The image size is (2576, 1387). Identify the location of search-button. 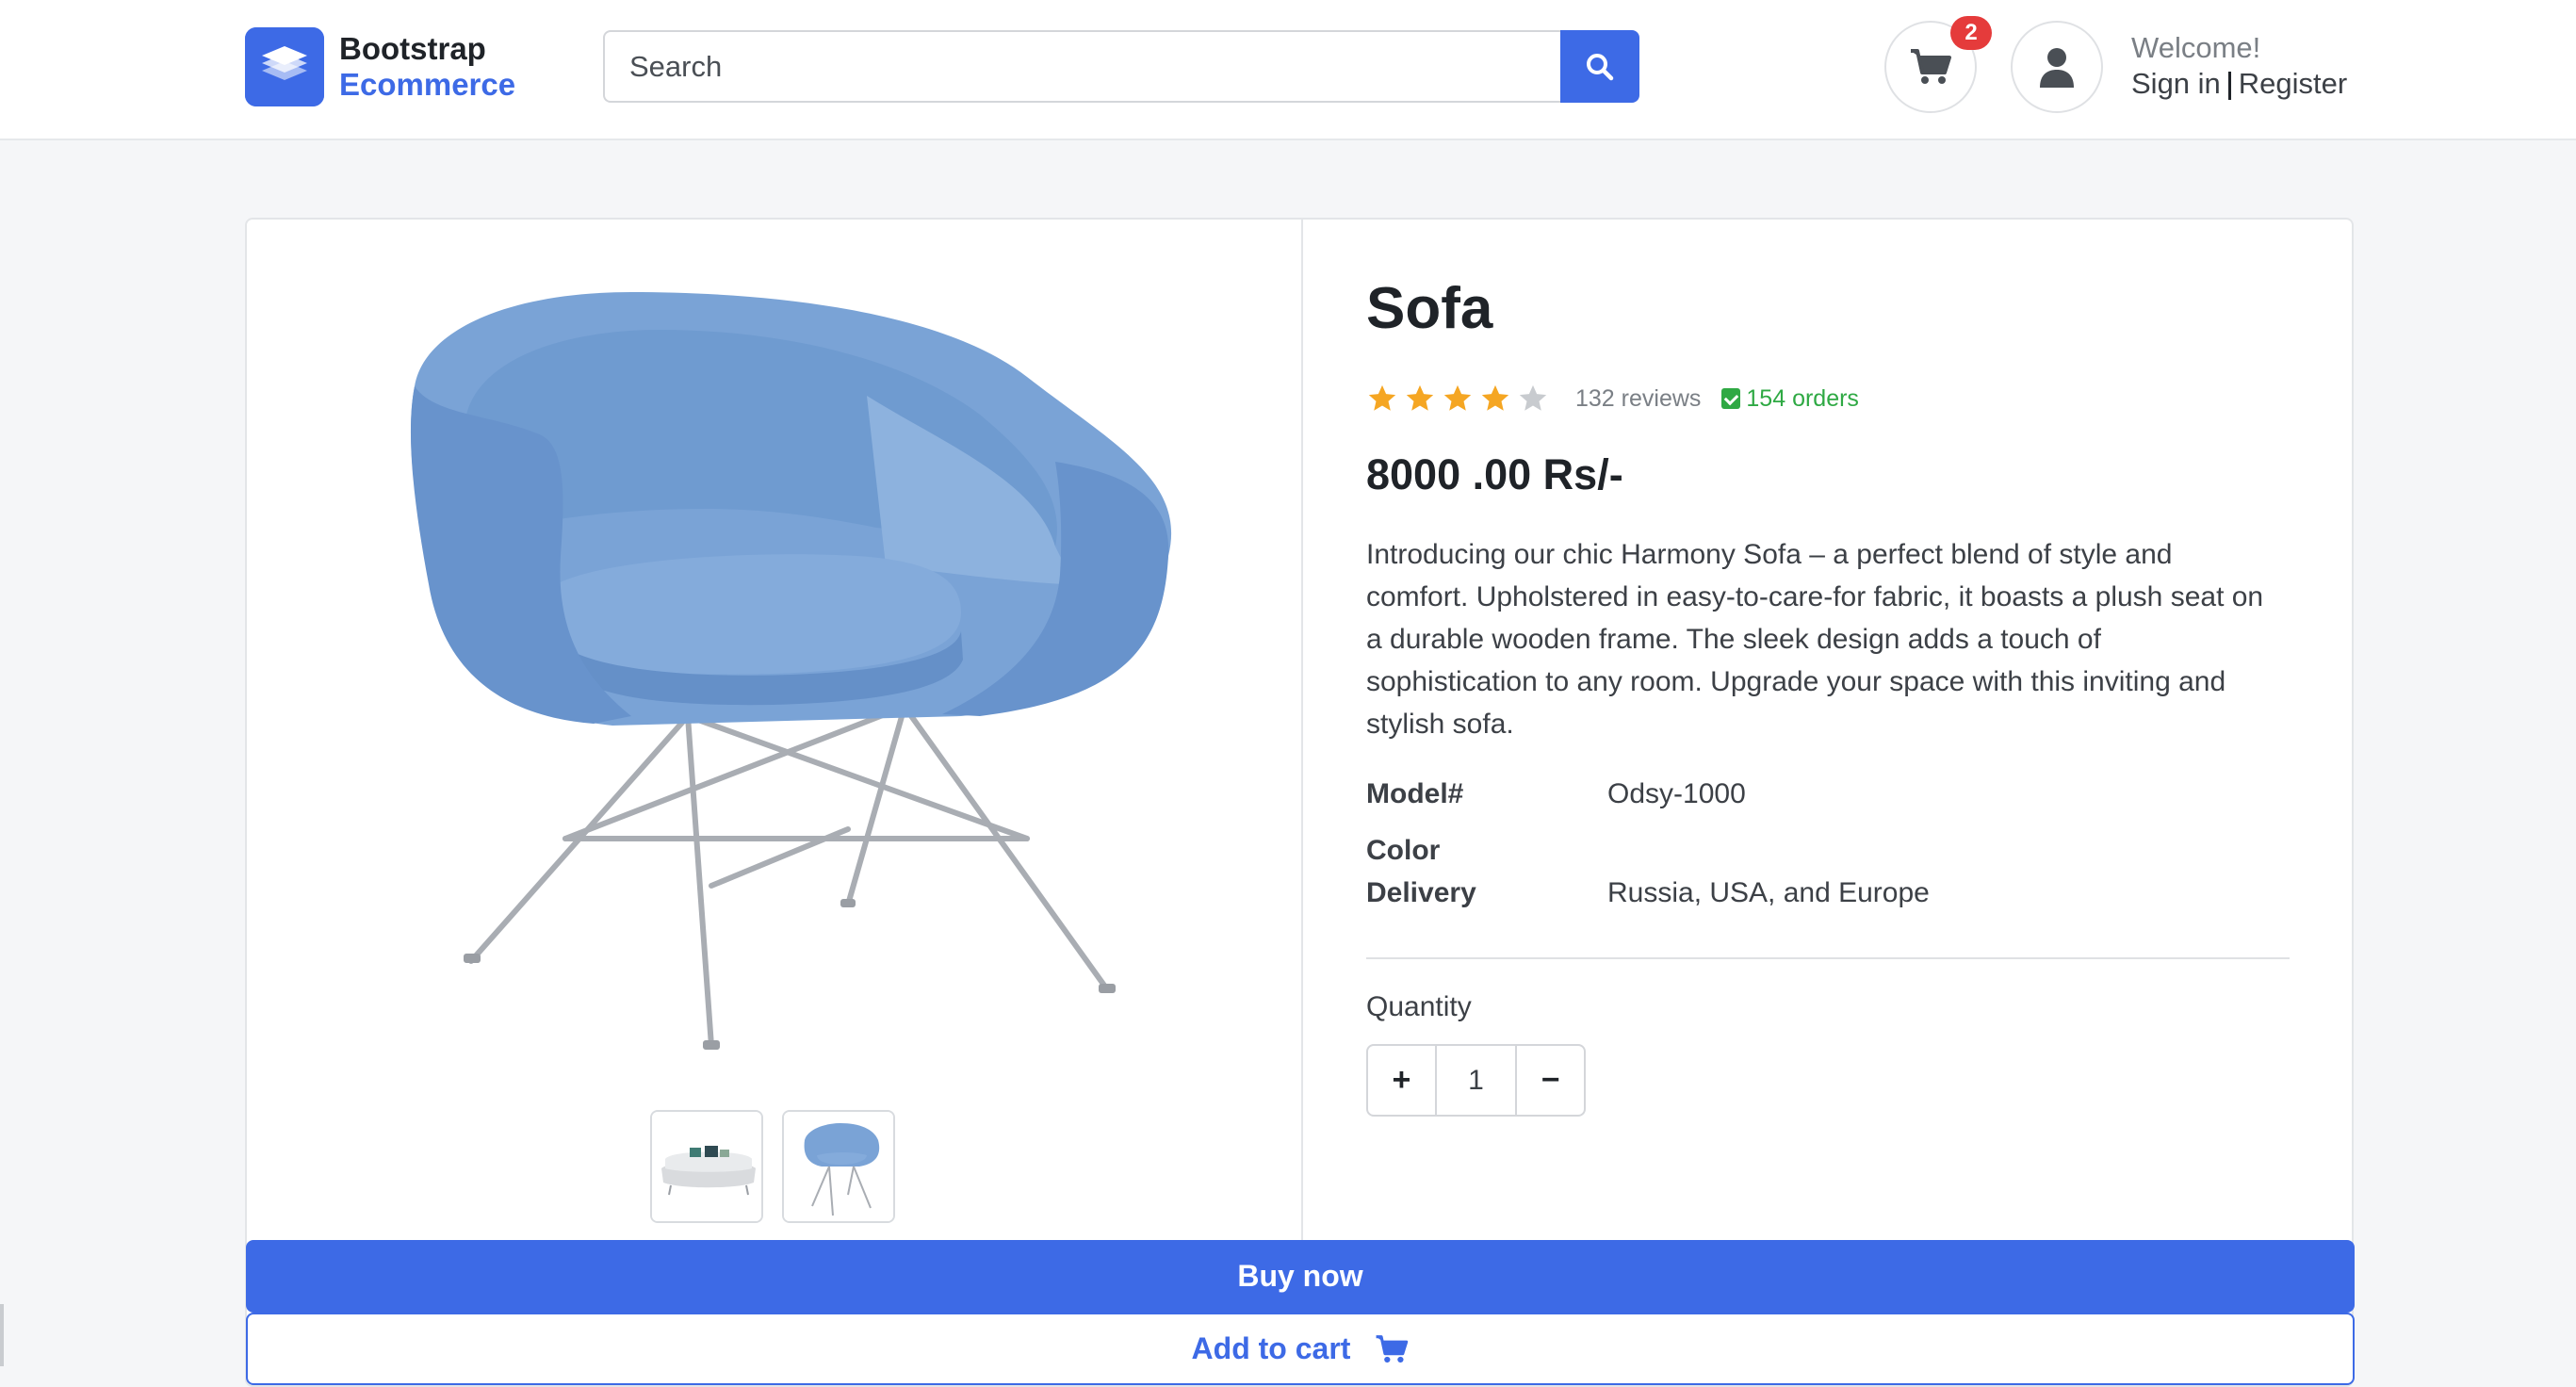
(1599, 66).